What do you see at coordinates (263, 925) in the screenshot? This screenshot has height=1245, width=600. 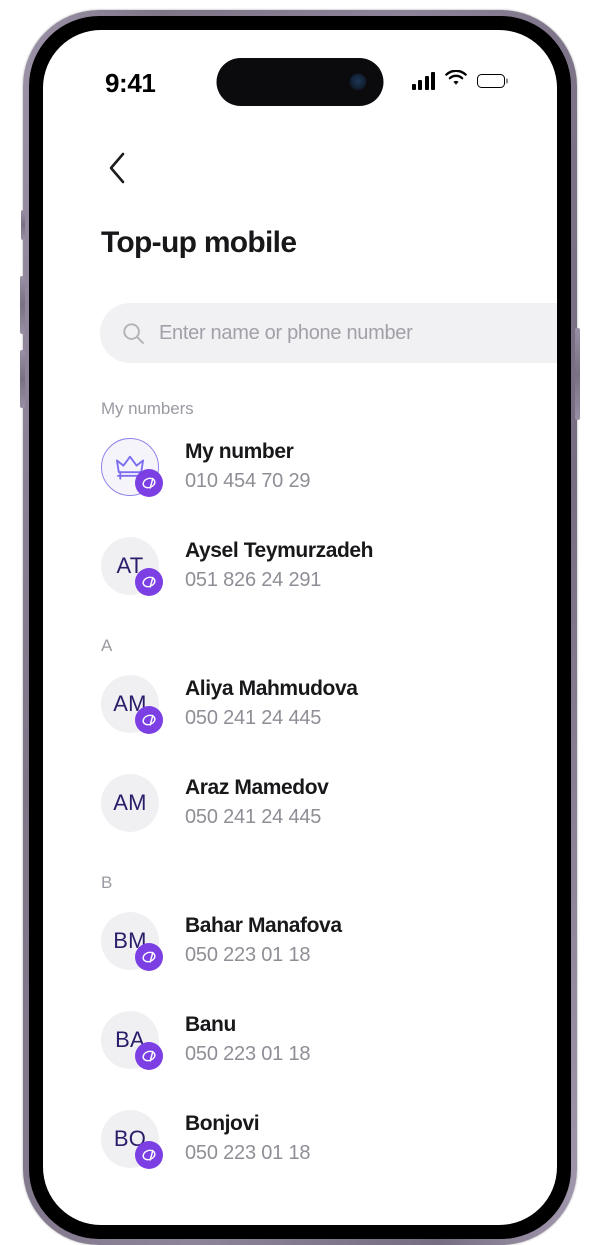 I see `contact-name: Bahar Manafova` at bounding box center [263, 925].